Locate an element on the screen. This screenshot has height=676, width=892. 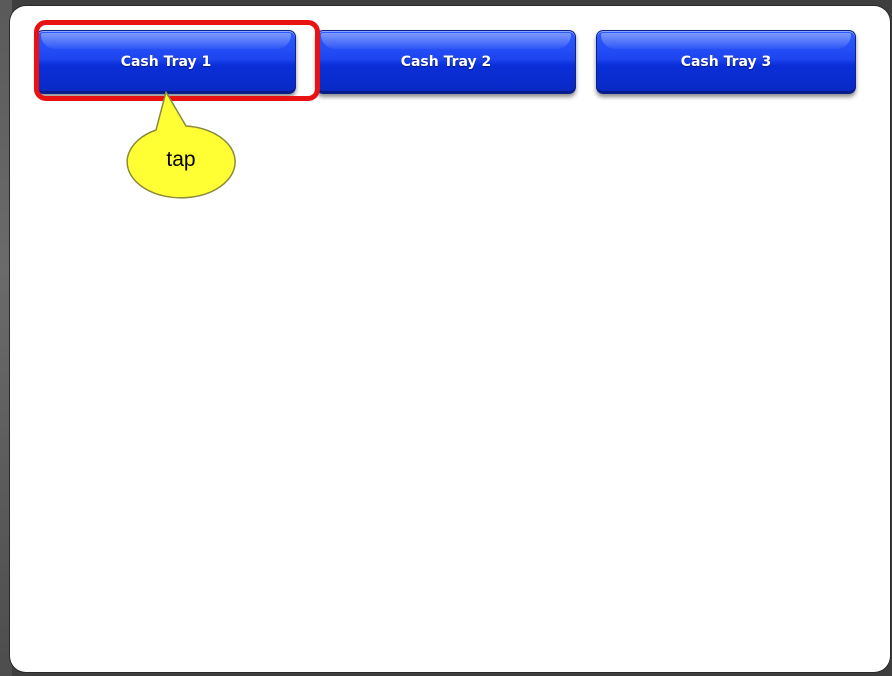
cash-tray-1-label: Cash Tray 1 is located at coordinates (166, 62).